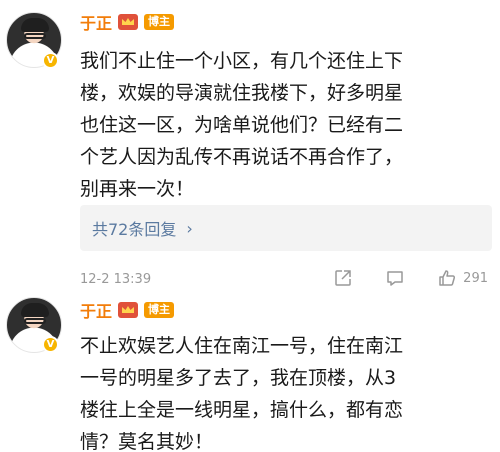  What do you see at coordinates (137, 189) in the screenshot?
I see `content-line: 别再来一次！` at bounding box center [137, 189].